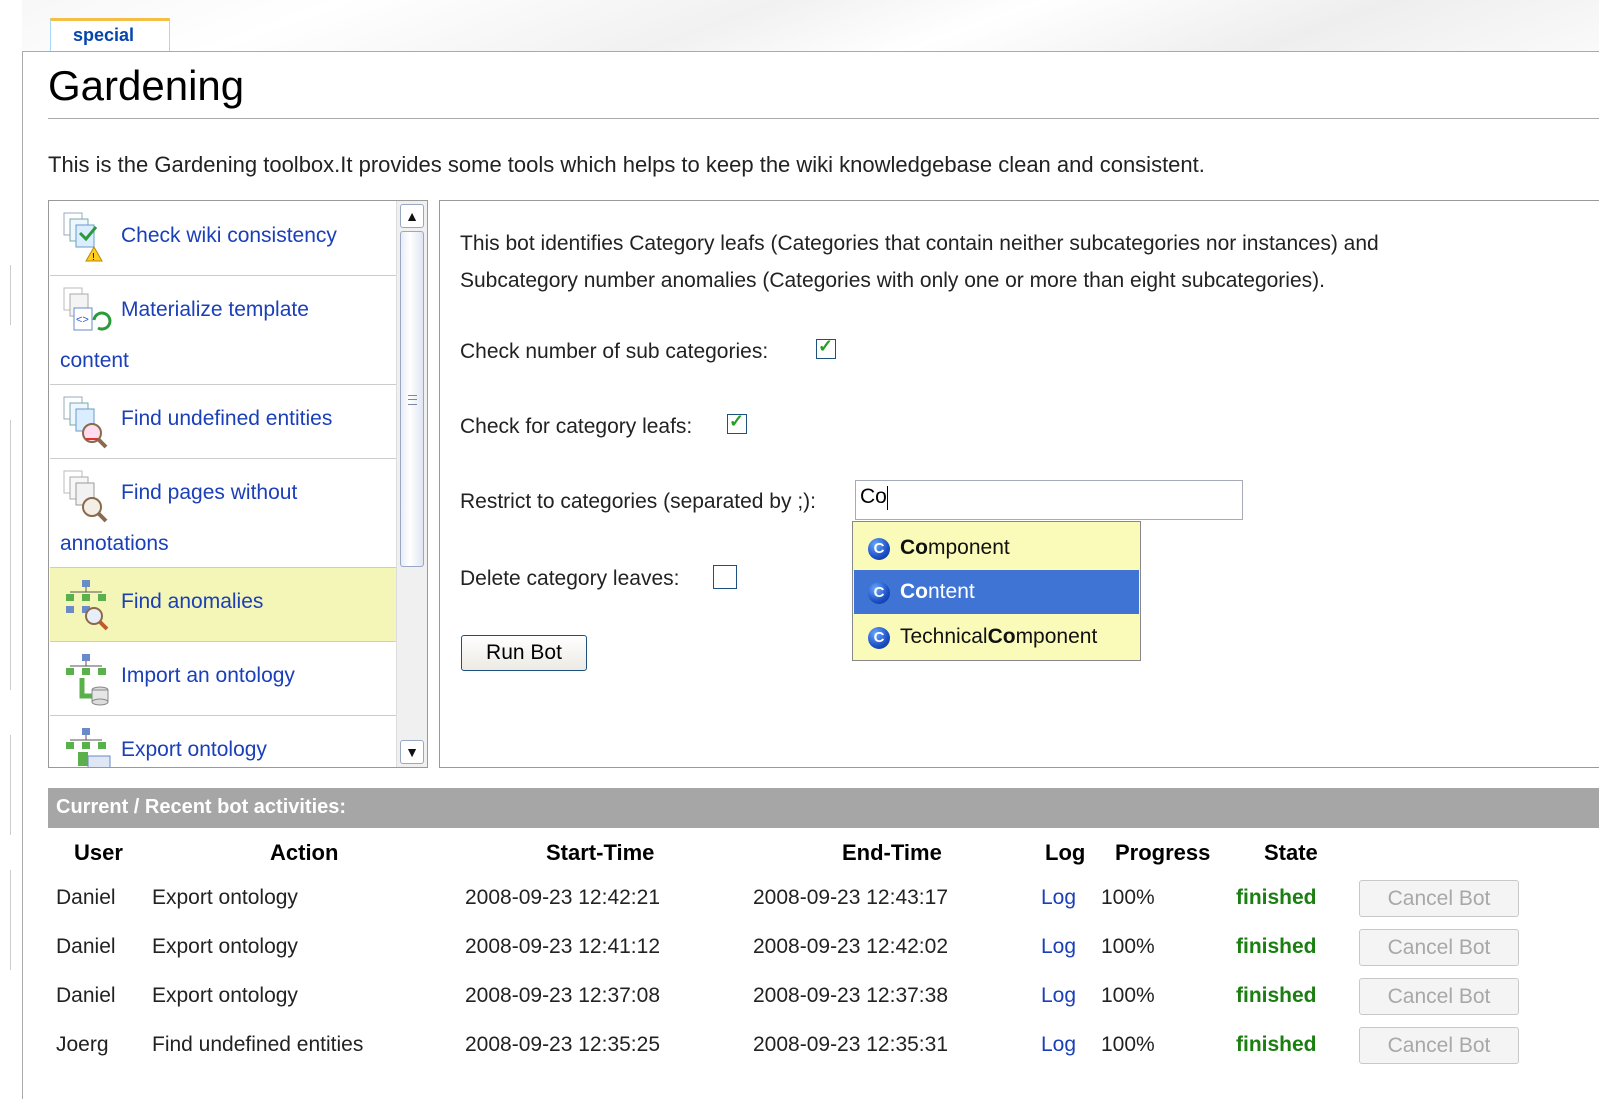 The height and width of the screenshot is (1099, 1599). Describe the element at coordinates (94, 360) in the screenshot. I see `tool-label-continued: content` at that location.